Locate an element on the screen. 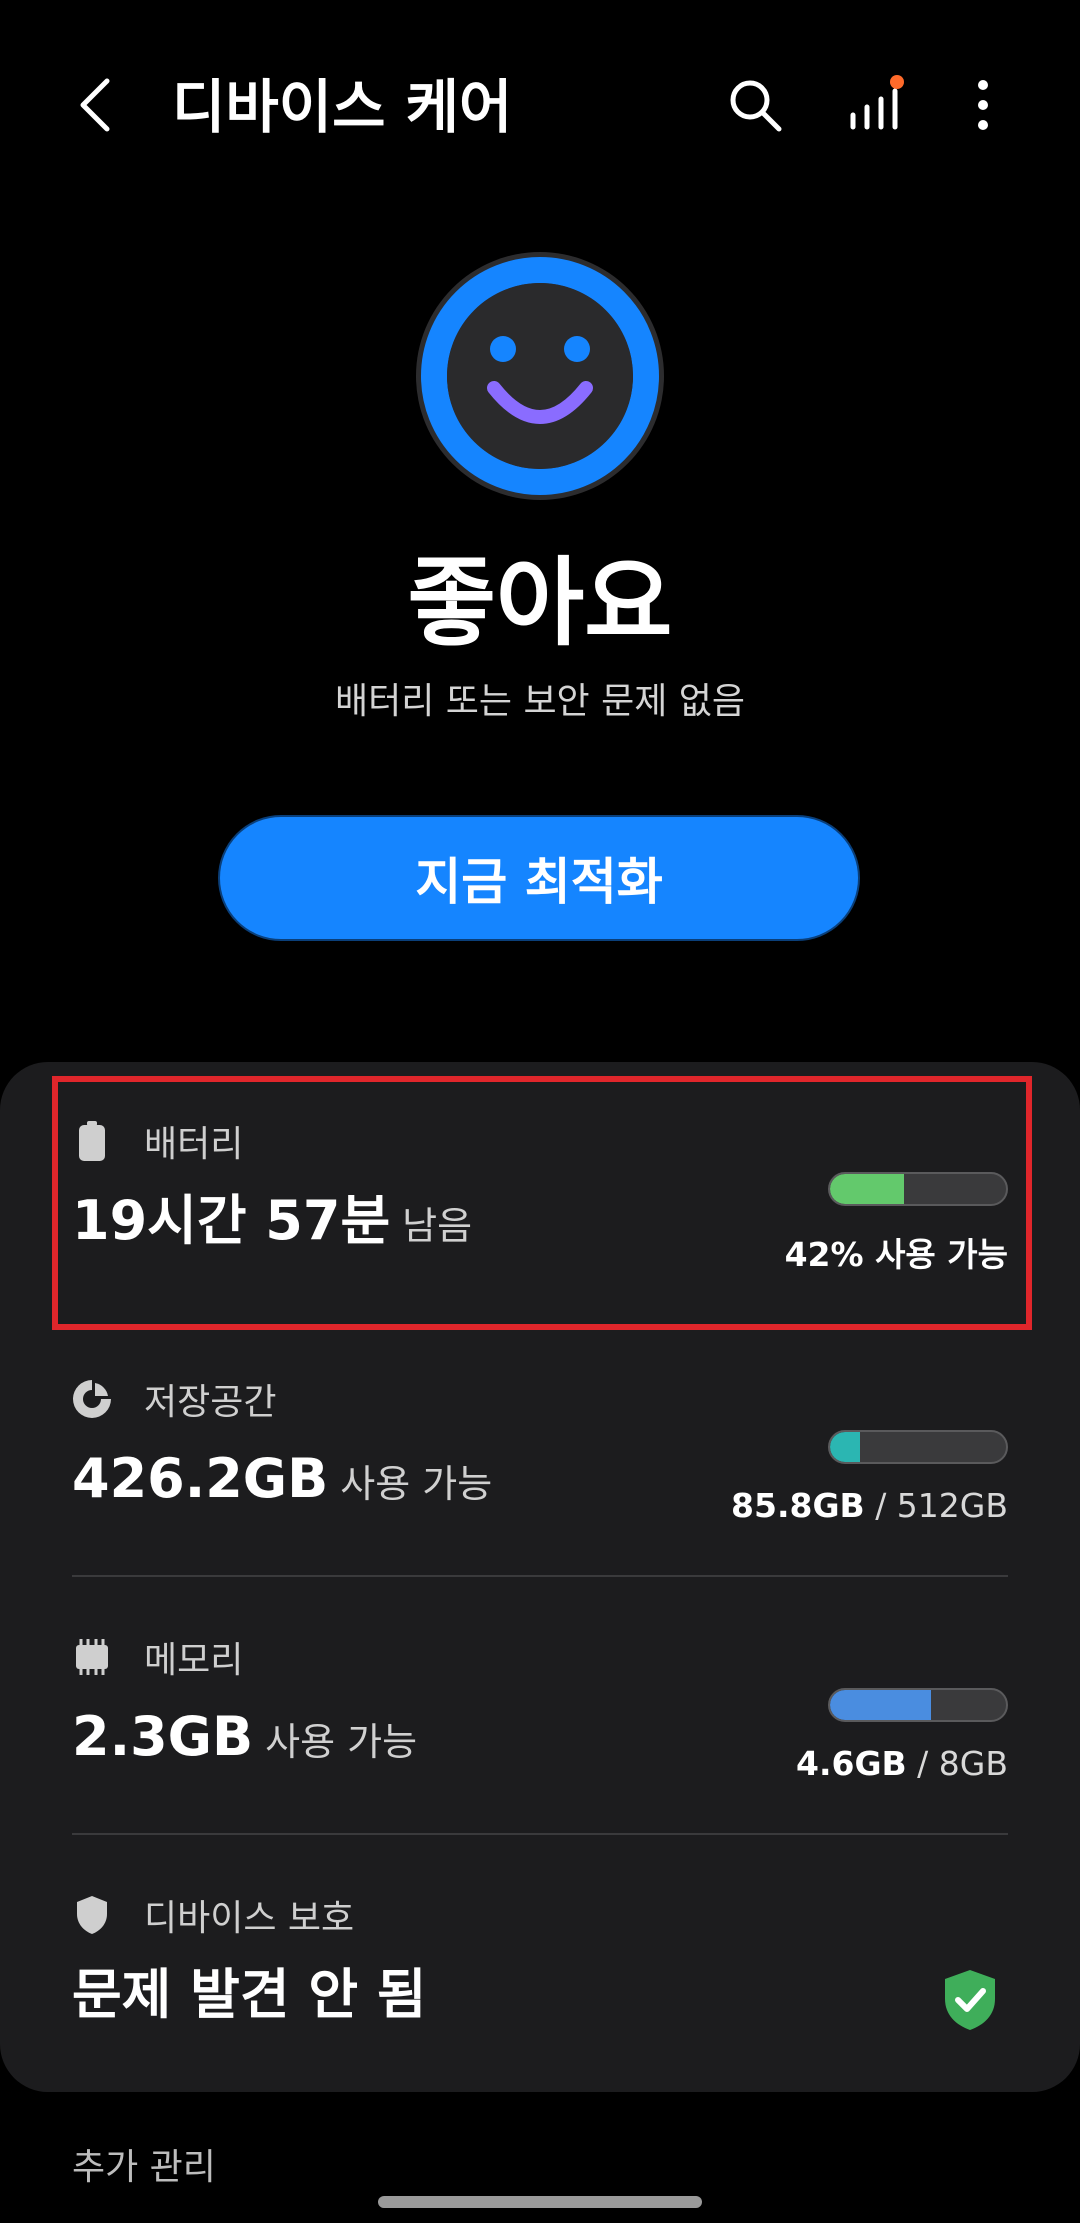 The width and height of the screenshot is (1080, 2223). device-protection-header: 디바이스 보호 is located at coordinates (213, 1915).